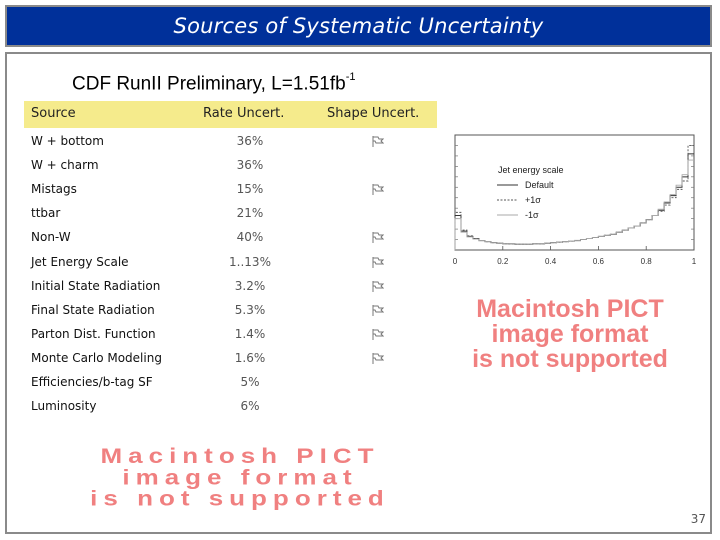  What do you see at coordinates (54, 189) in the screenshot?
I see `cell-source: Mistags` at bounding box center [54, 189].